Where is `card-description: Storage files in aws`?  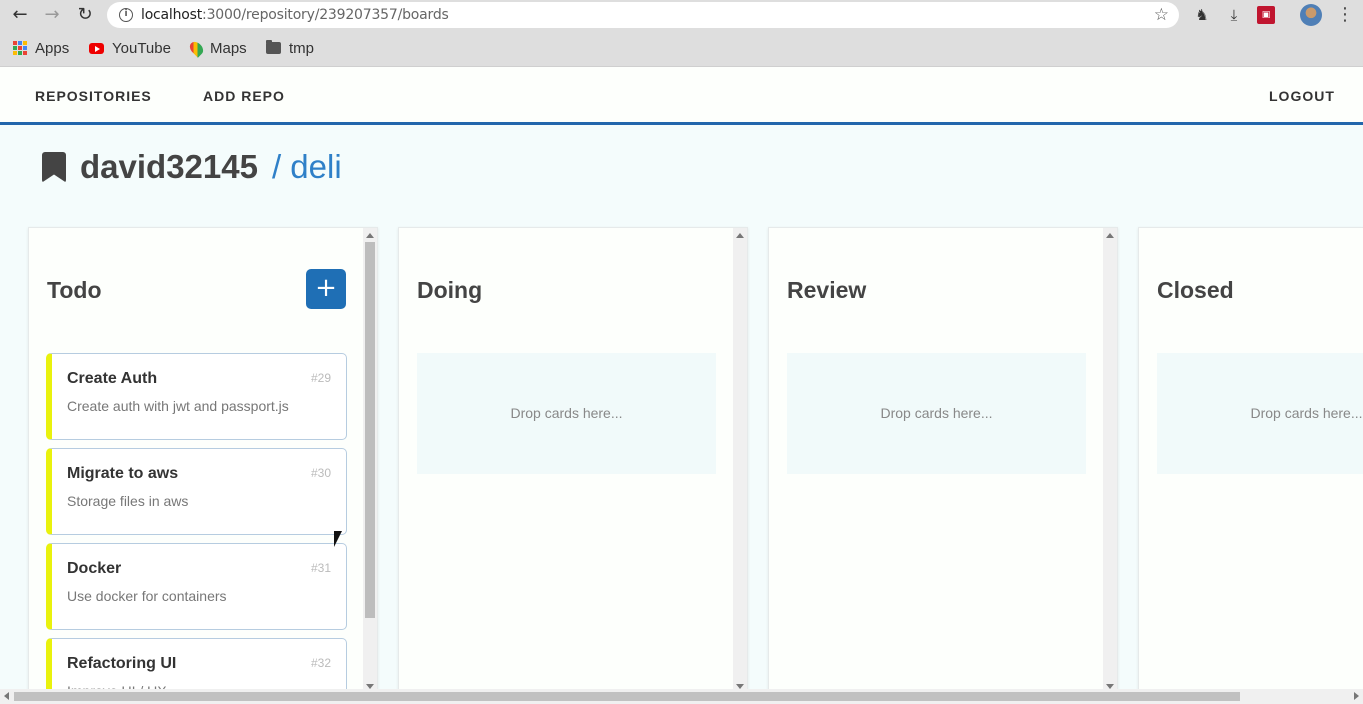
card-description: Storage files in aws is located at coordinates (128, 501).